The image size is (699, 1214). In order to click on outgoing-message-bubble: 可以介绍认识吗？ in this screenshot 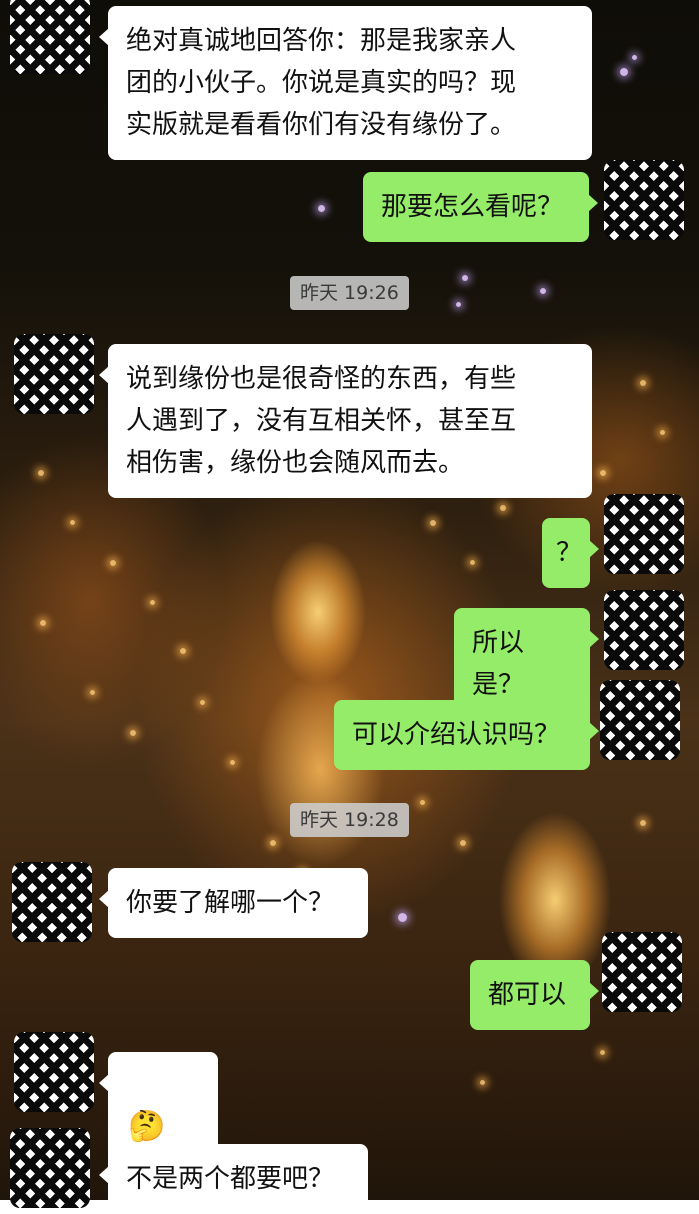, I will do `click(466, 735)`.